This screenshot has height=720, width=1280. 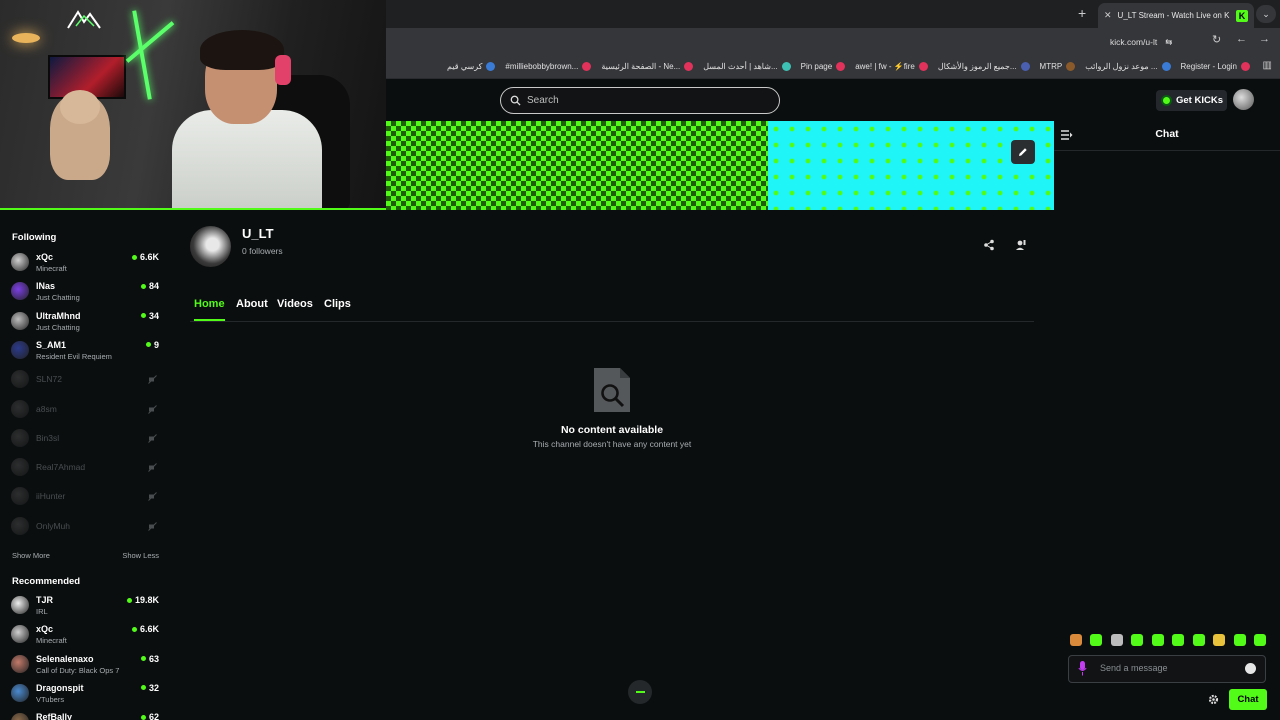 I want to click on search-input: Search, so click(x=640, y=100).